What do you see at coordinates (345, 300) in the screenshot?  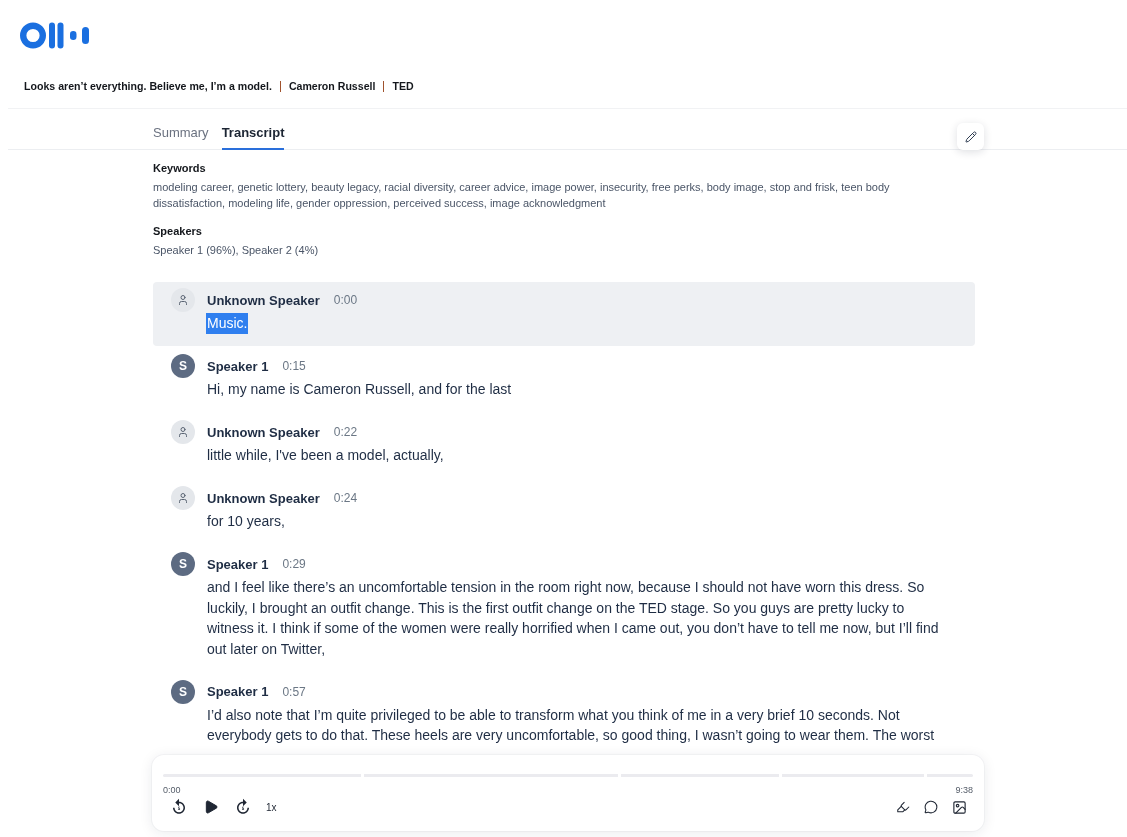 I see `timestamp: 0:00` at bounding box center [345, 300].